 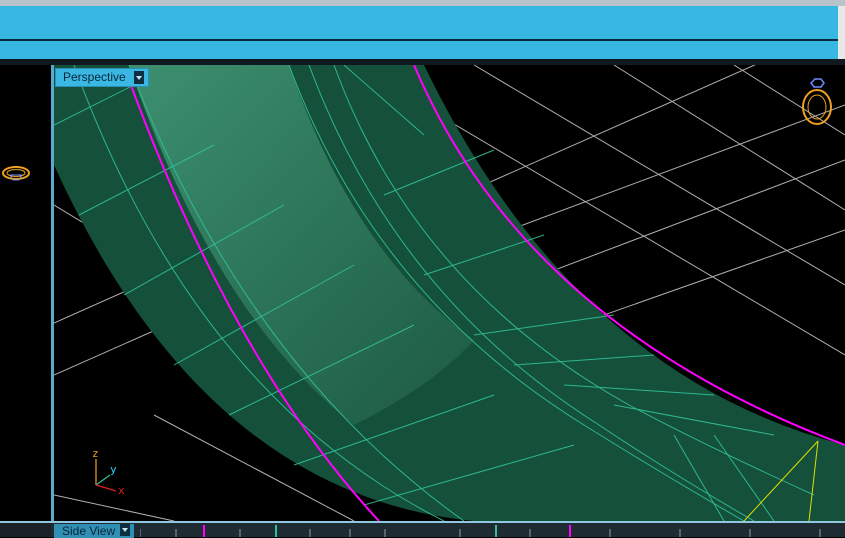 What do you see at coordinates (25, 293) in the screenshot?
I see `left-viewport` at bounding box center [25, 293].